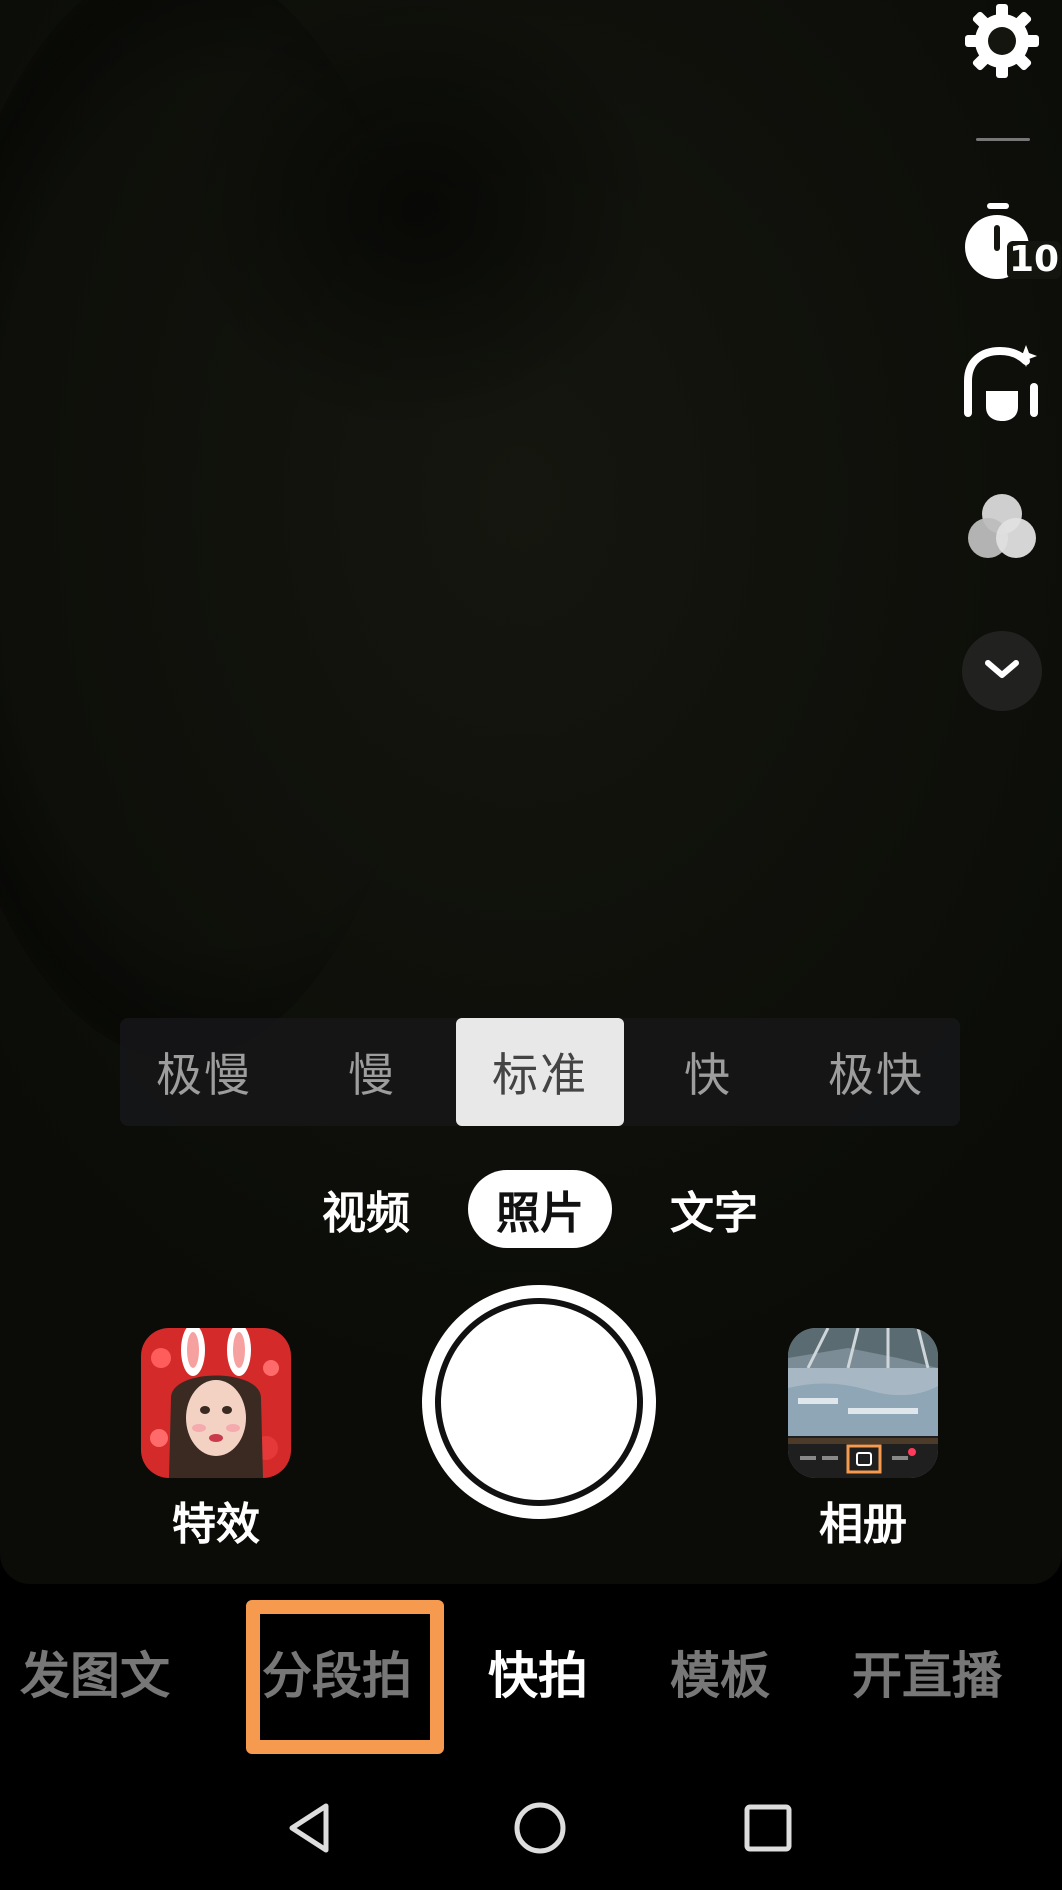  What do you see at coordinates (216, 1524) in the screenshot?
I see `effects-label: 特效` at bounding box center [216, 1524].